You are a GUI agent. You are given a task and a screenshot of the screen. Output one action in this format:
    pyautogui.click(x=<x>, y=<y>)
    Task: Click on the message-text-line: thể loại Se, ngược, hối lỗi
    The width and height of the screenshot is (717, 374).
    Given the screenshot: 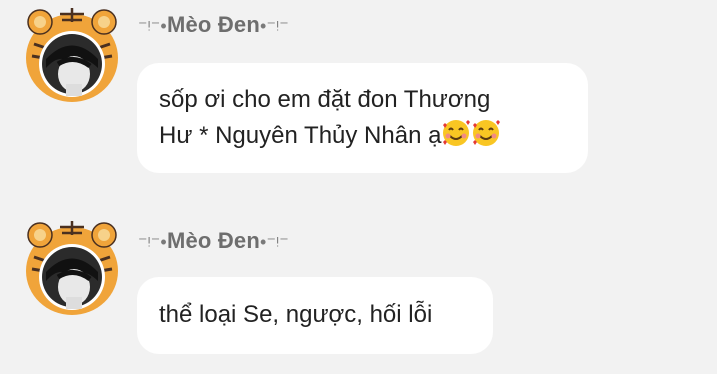 What is the action you would take?
    pyautogui.click(x=296, y=314)
    